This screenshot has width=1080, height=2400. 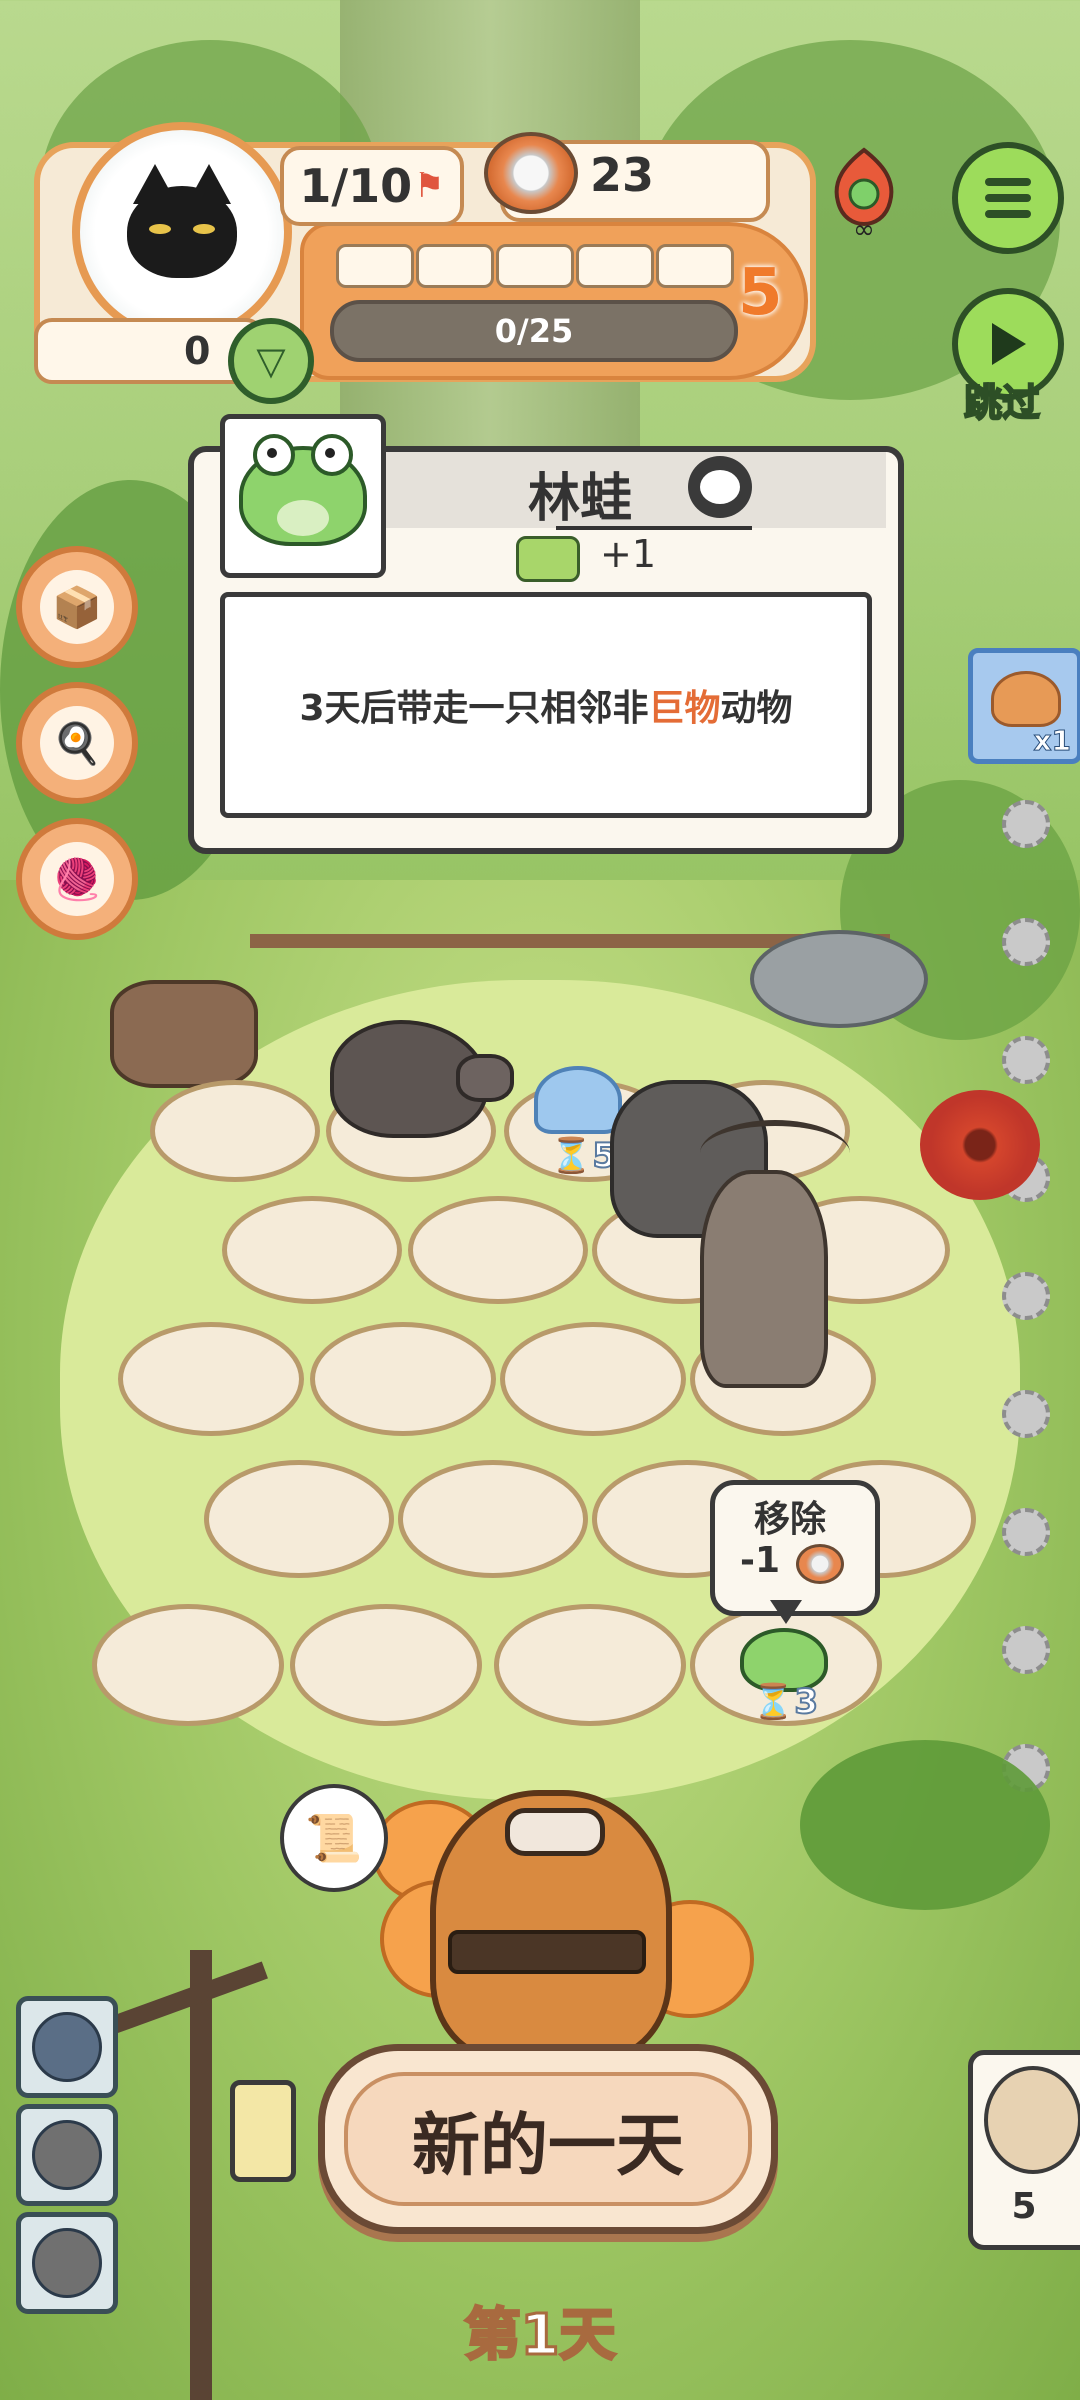 I want to click on cans-value: 23, so click(x=622, y=175).